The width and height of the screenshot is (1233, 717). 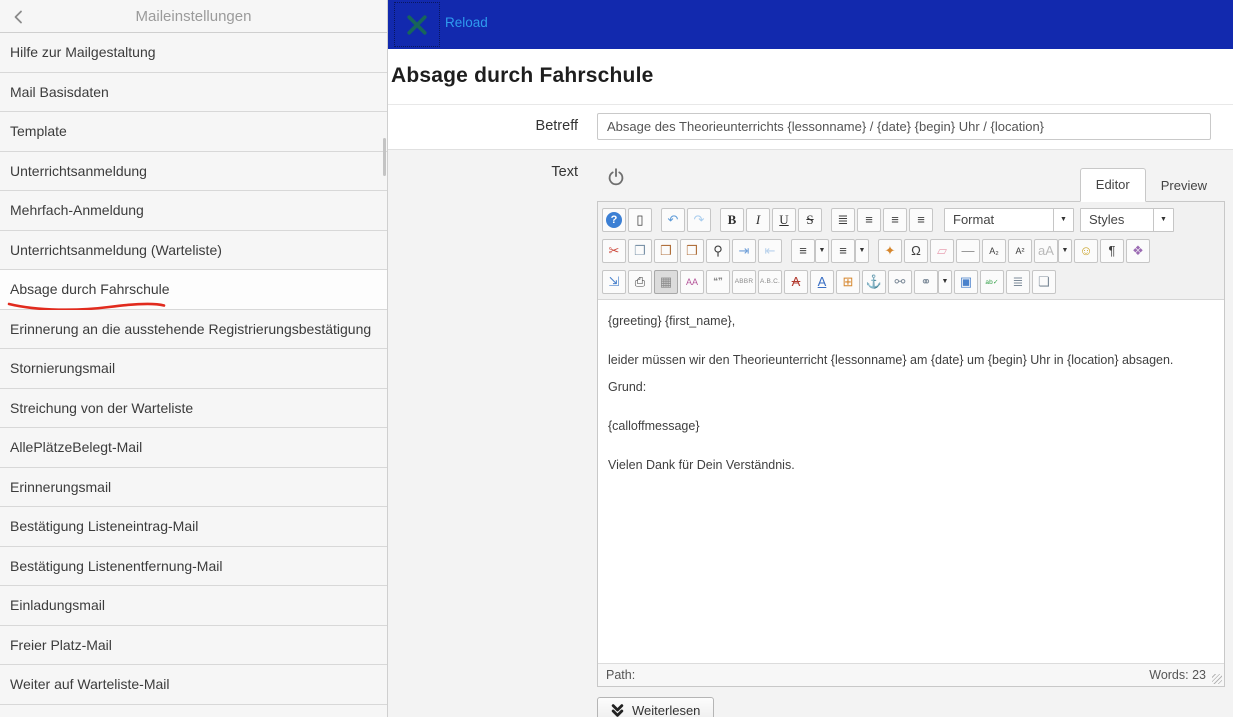 I want to click on power-icon, so click(x=616, y=177).